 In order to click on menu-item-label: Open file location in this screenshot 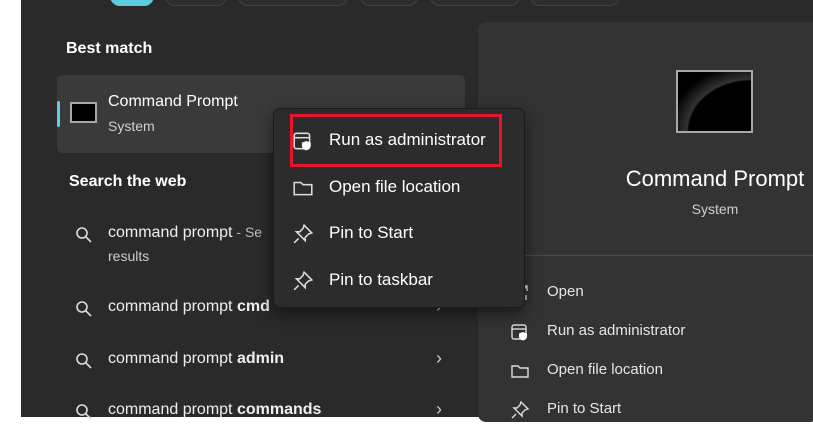, I will do `click(395, 186)`.